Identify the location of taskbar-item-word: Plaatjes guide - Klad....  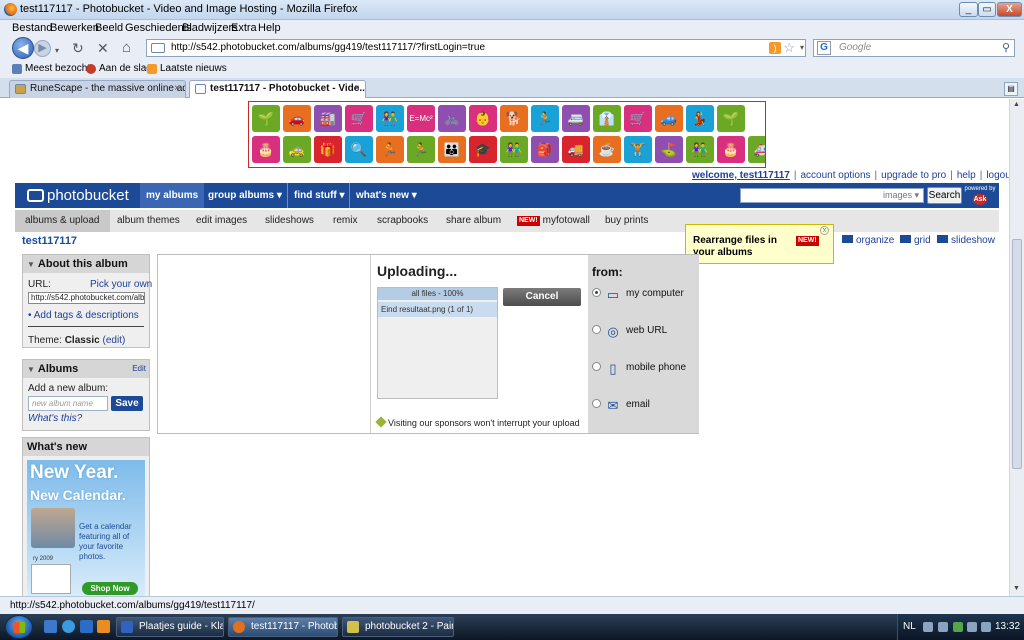
(170, 627).